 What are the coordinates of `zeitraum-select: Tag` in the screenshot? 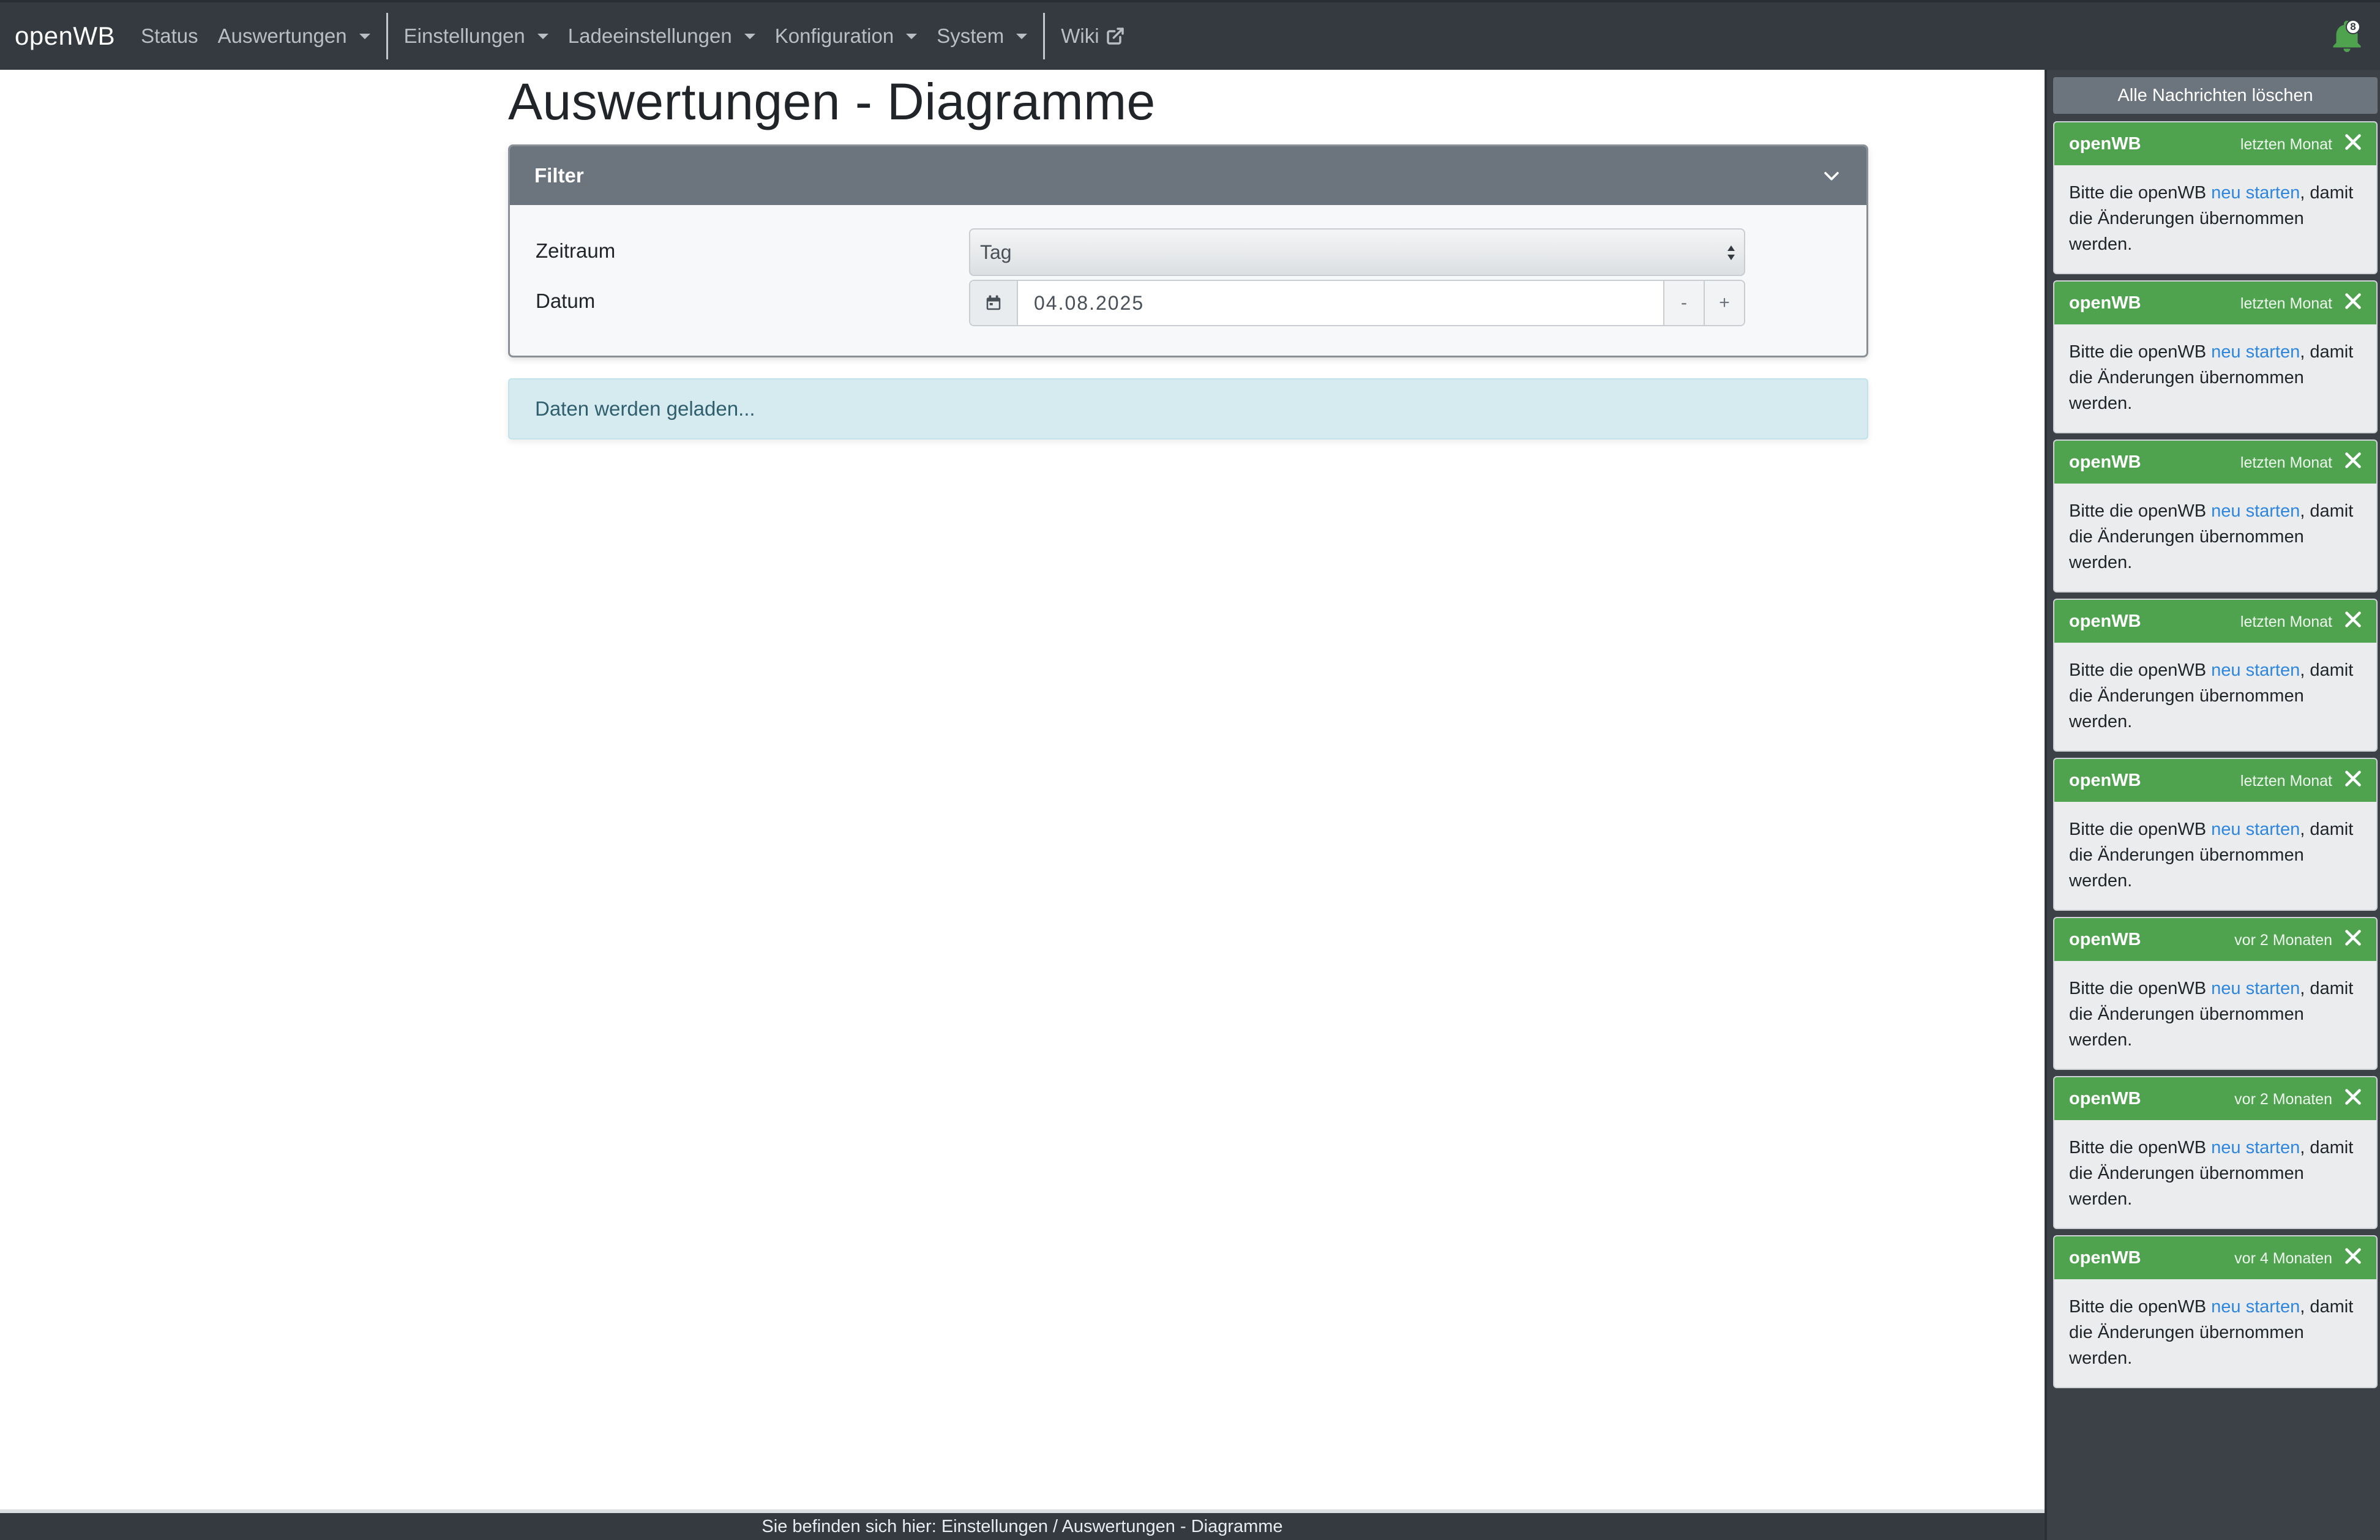 It's located at (1357, 252).